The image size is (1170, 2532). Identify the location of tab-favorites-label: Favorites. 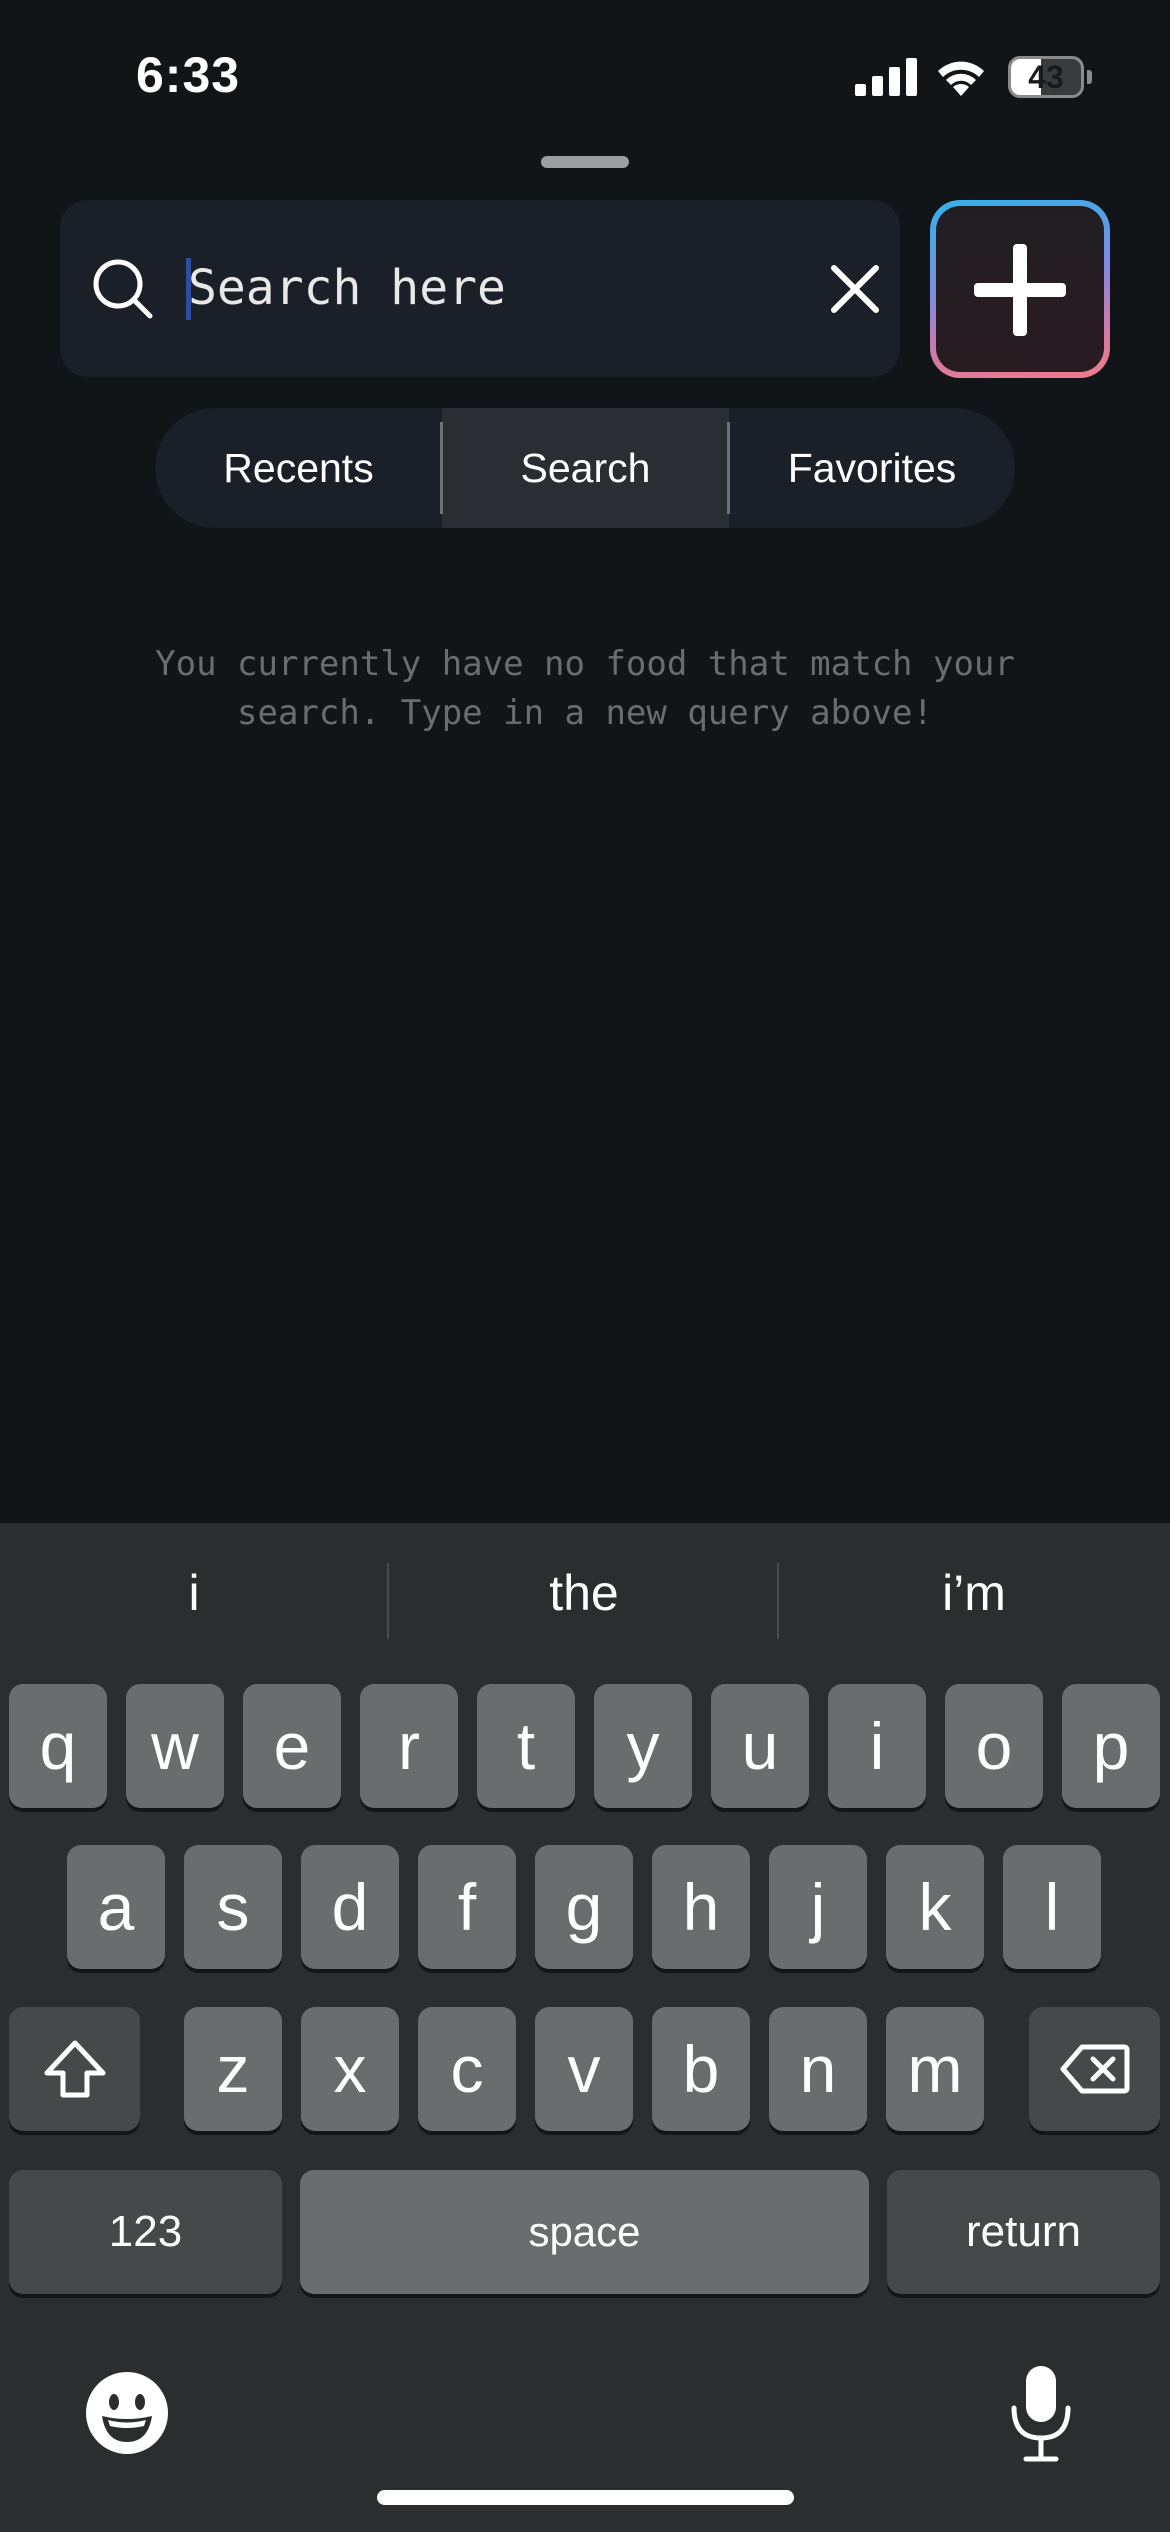
(872, 467).